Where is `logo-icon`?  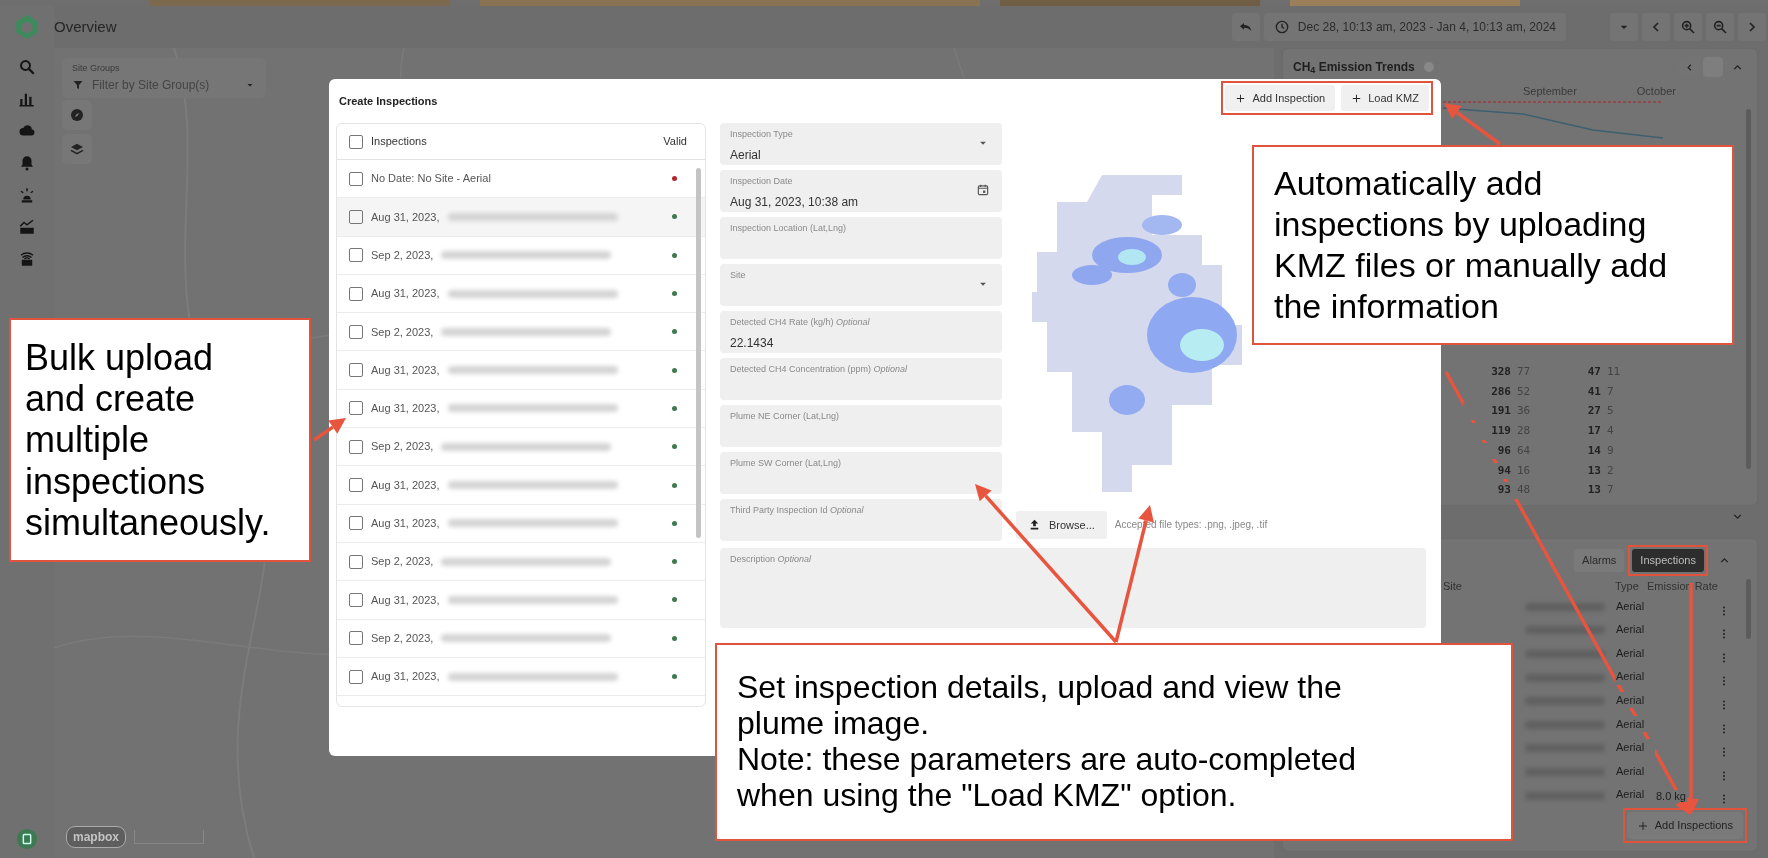
logo-icon is located at coordinates (27, 27).